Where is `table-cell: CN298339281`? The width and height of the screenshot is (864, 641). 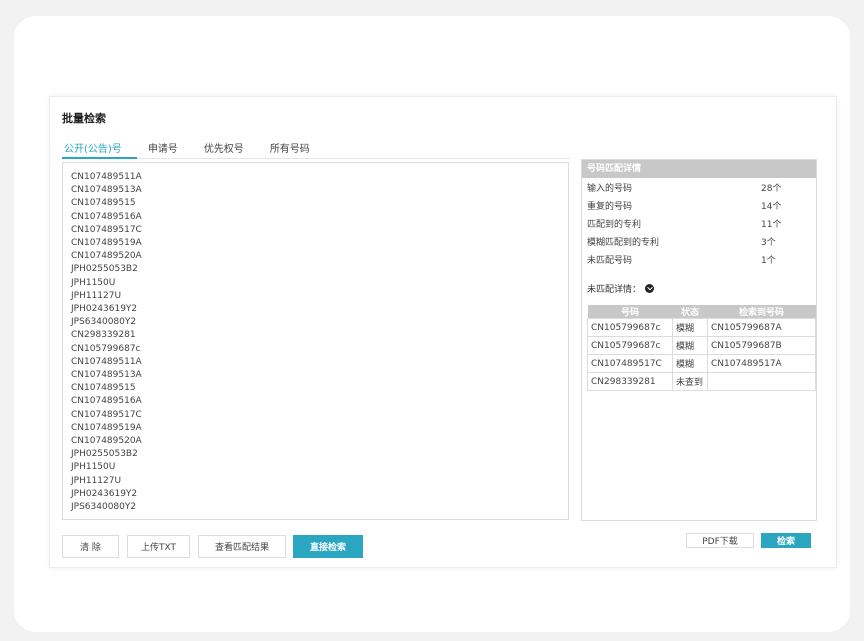
table-cell: CN298339281 is located at coordinates (630, 381).